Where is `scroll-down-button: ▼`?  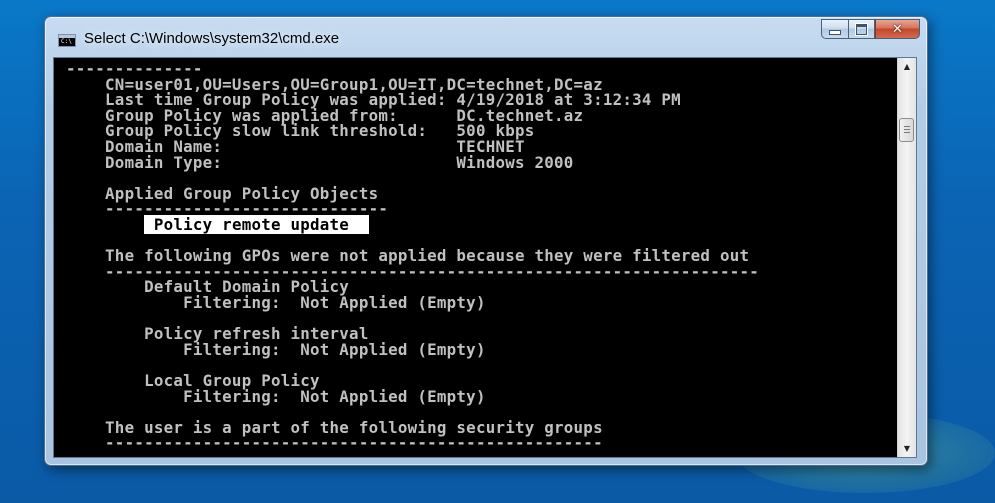 scroll-down-button: ▼ is located at coordinates (907, 448).